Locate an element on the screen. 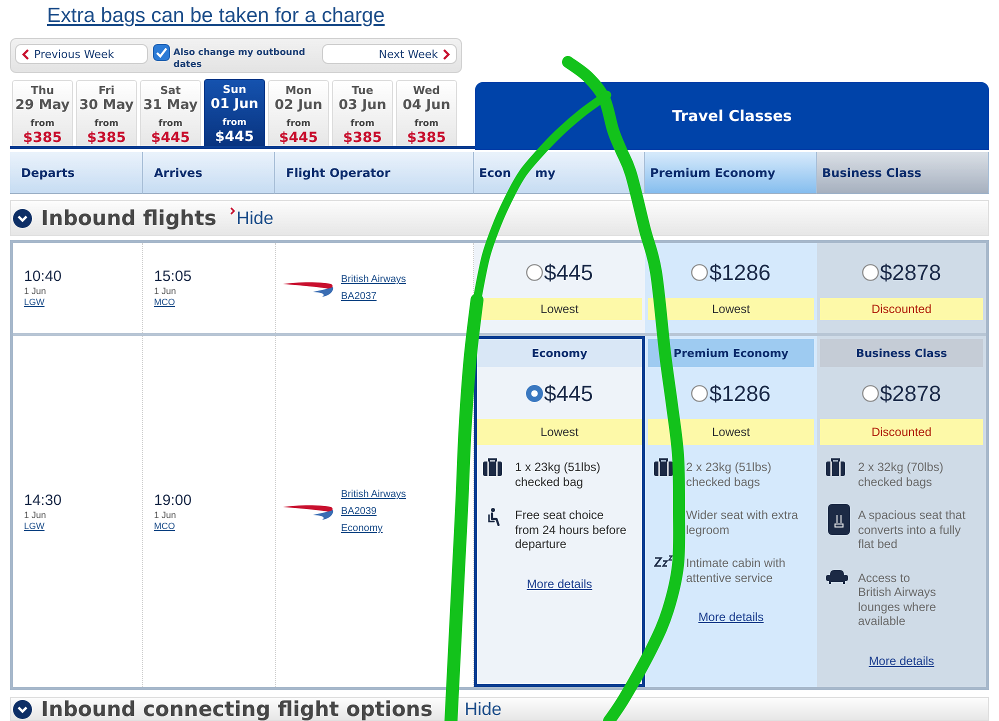 Image resolution: width=999 pixels, height=721 pixels. section-title: Inbound connecting flight options is located at coordinates (237, 709).